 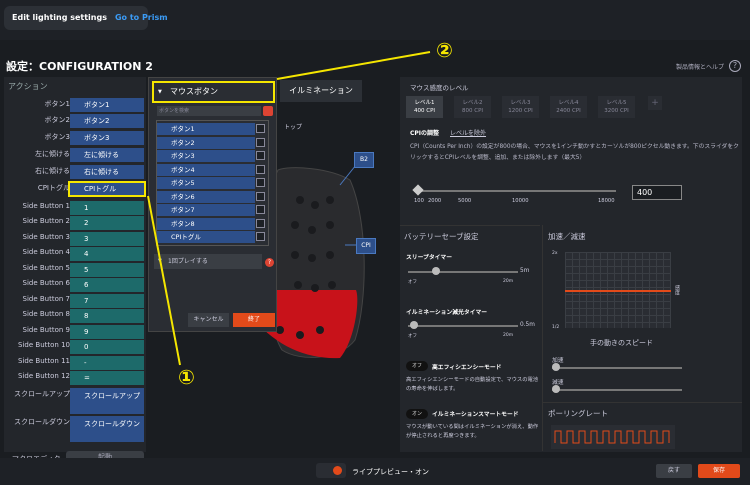 I want to click on annotation-number-two: ②, so click(x=444, y=50).